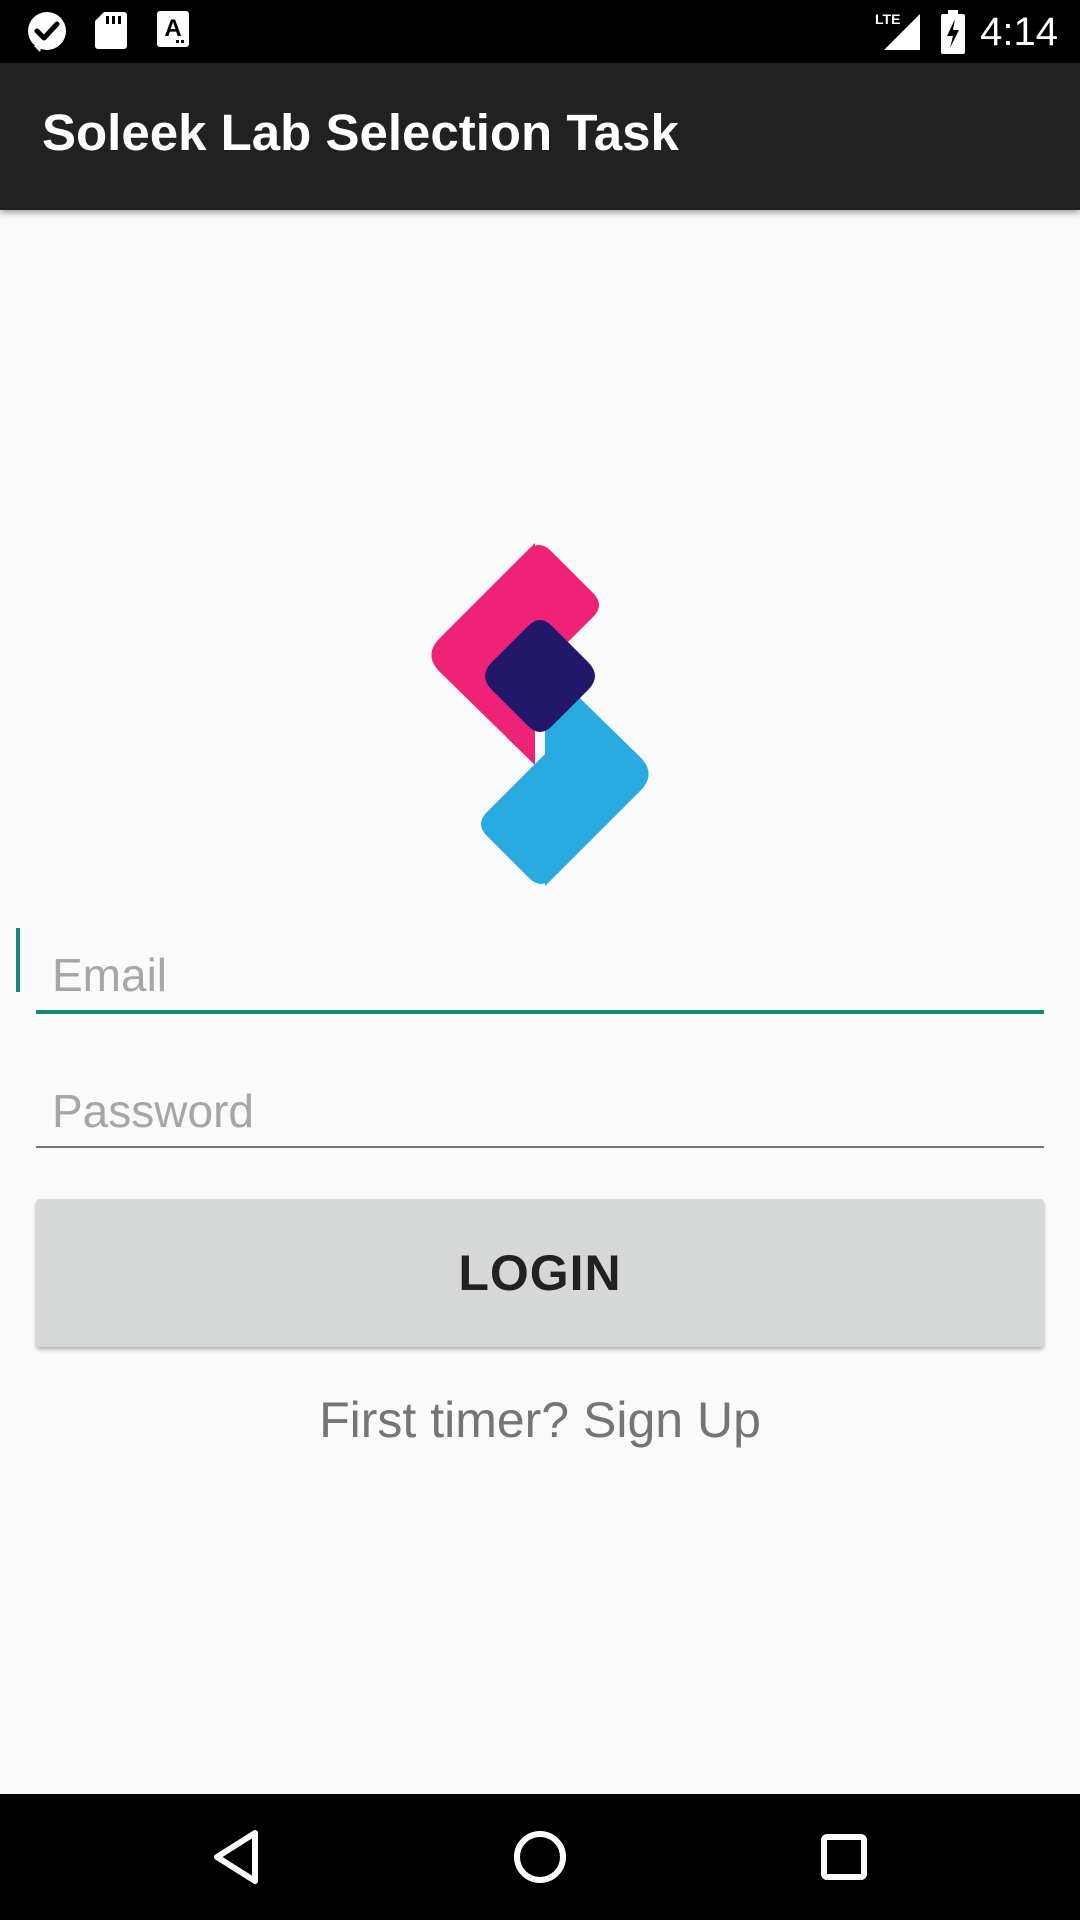 Image resolution: width=1080 pixels, height=1920 pixels. I want to click on lte-signal-icon: LTE, so click(897, 30).